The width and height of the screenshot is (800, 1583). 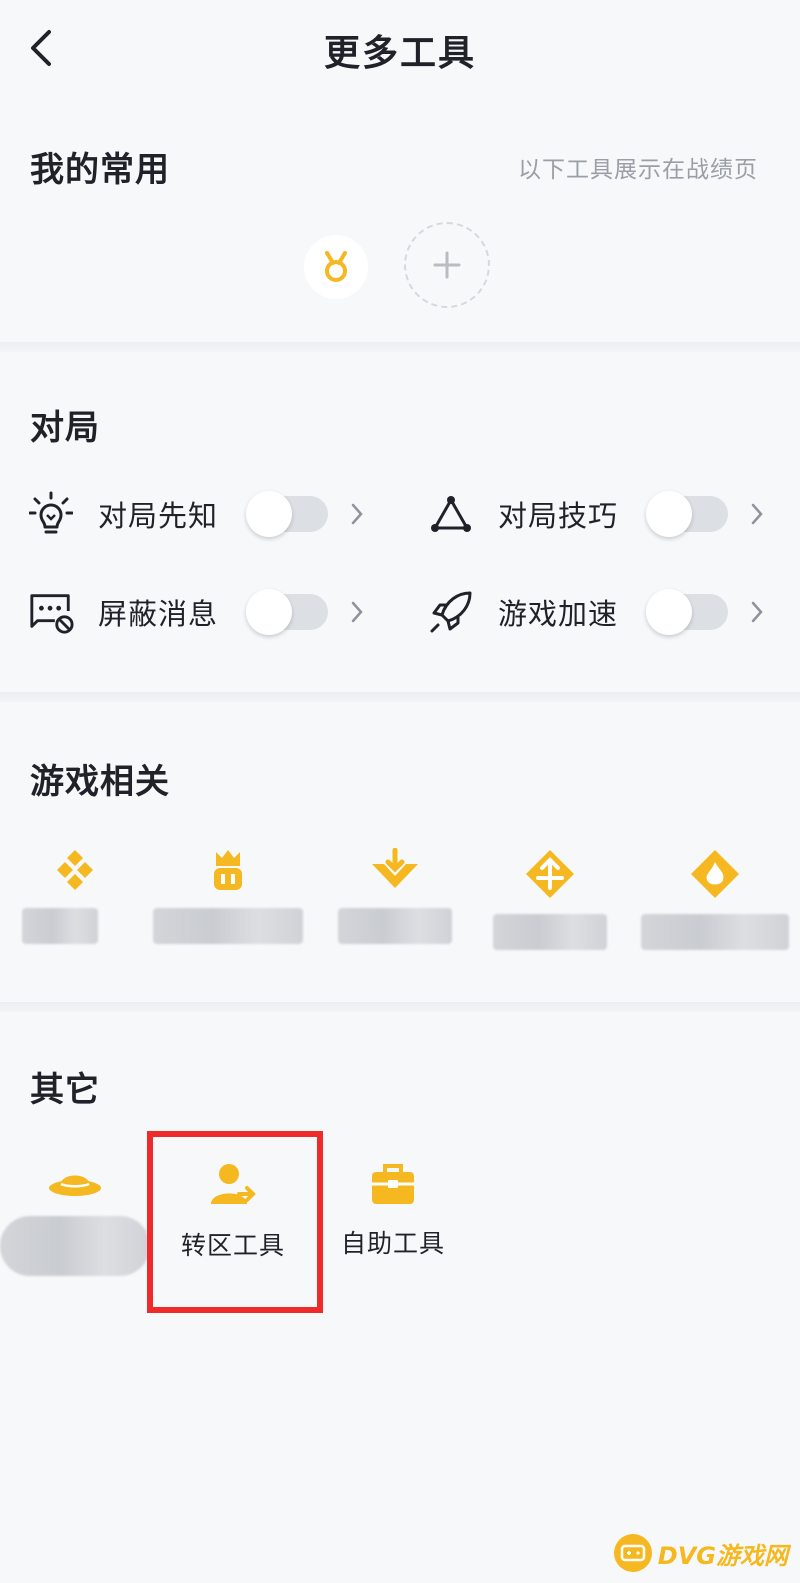 What do you see at coordinates (158, 516) in the screenshot?
I see `match-item-label: 对局先知` at bounding box center [158, 516].